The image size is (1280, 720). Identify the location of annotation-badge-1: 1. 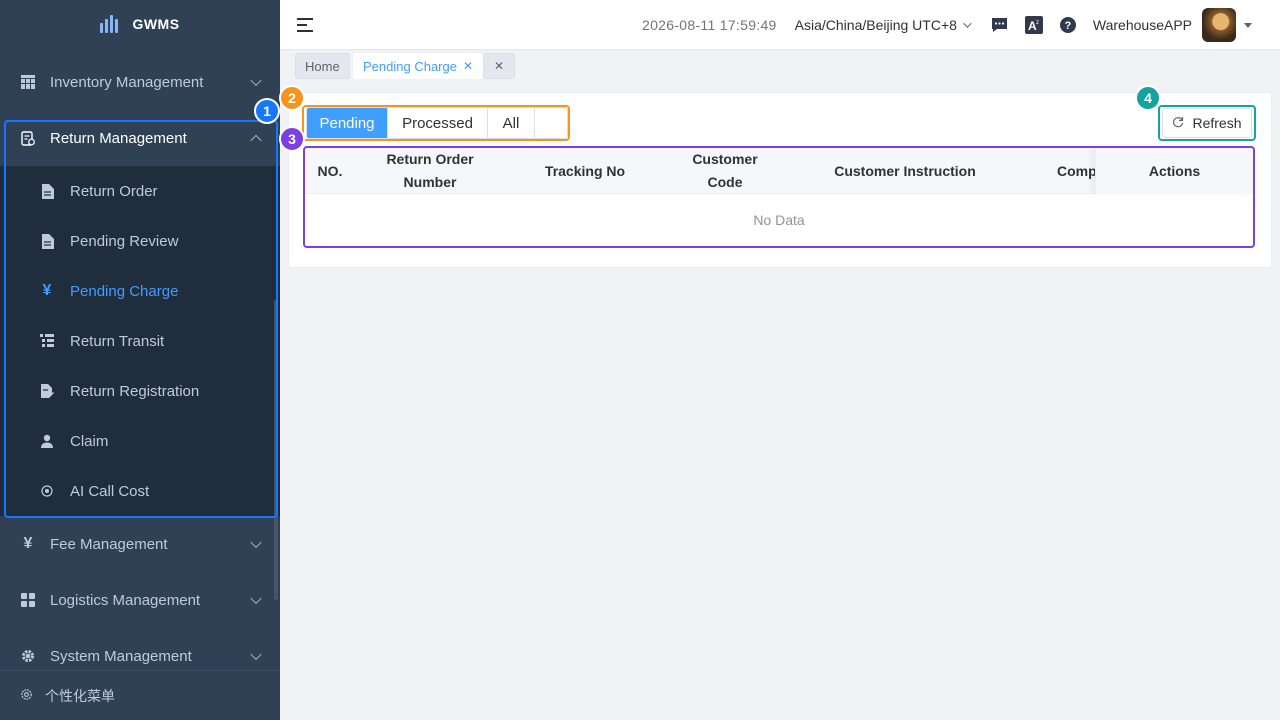
(267, 111).